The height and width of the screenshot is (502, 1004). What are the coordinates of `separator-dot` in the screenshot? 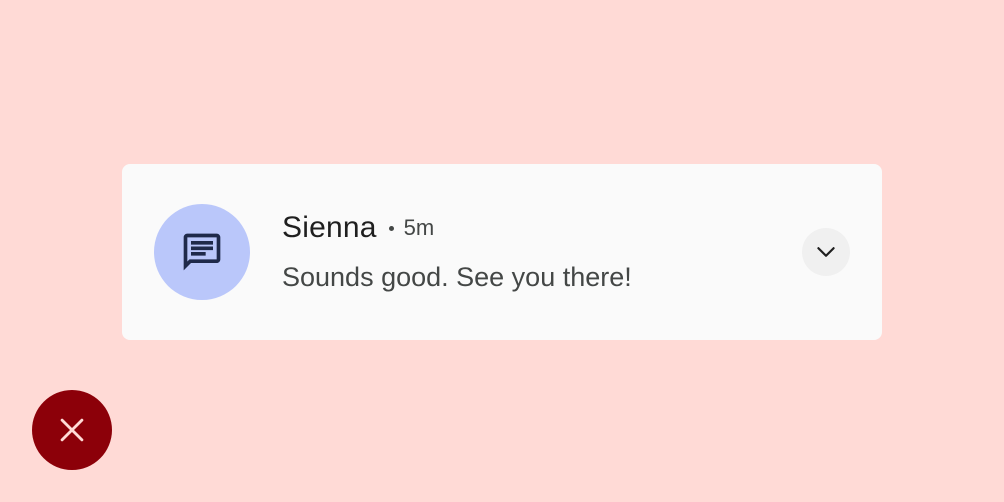 It's located at (391, 228).